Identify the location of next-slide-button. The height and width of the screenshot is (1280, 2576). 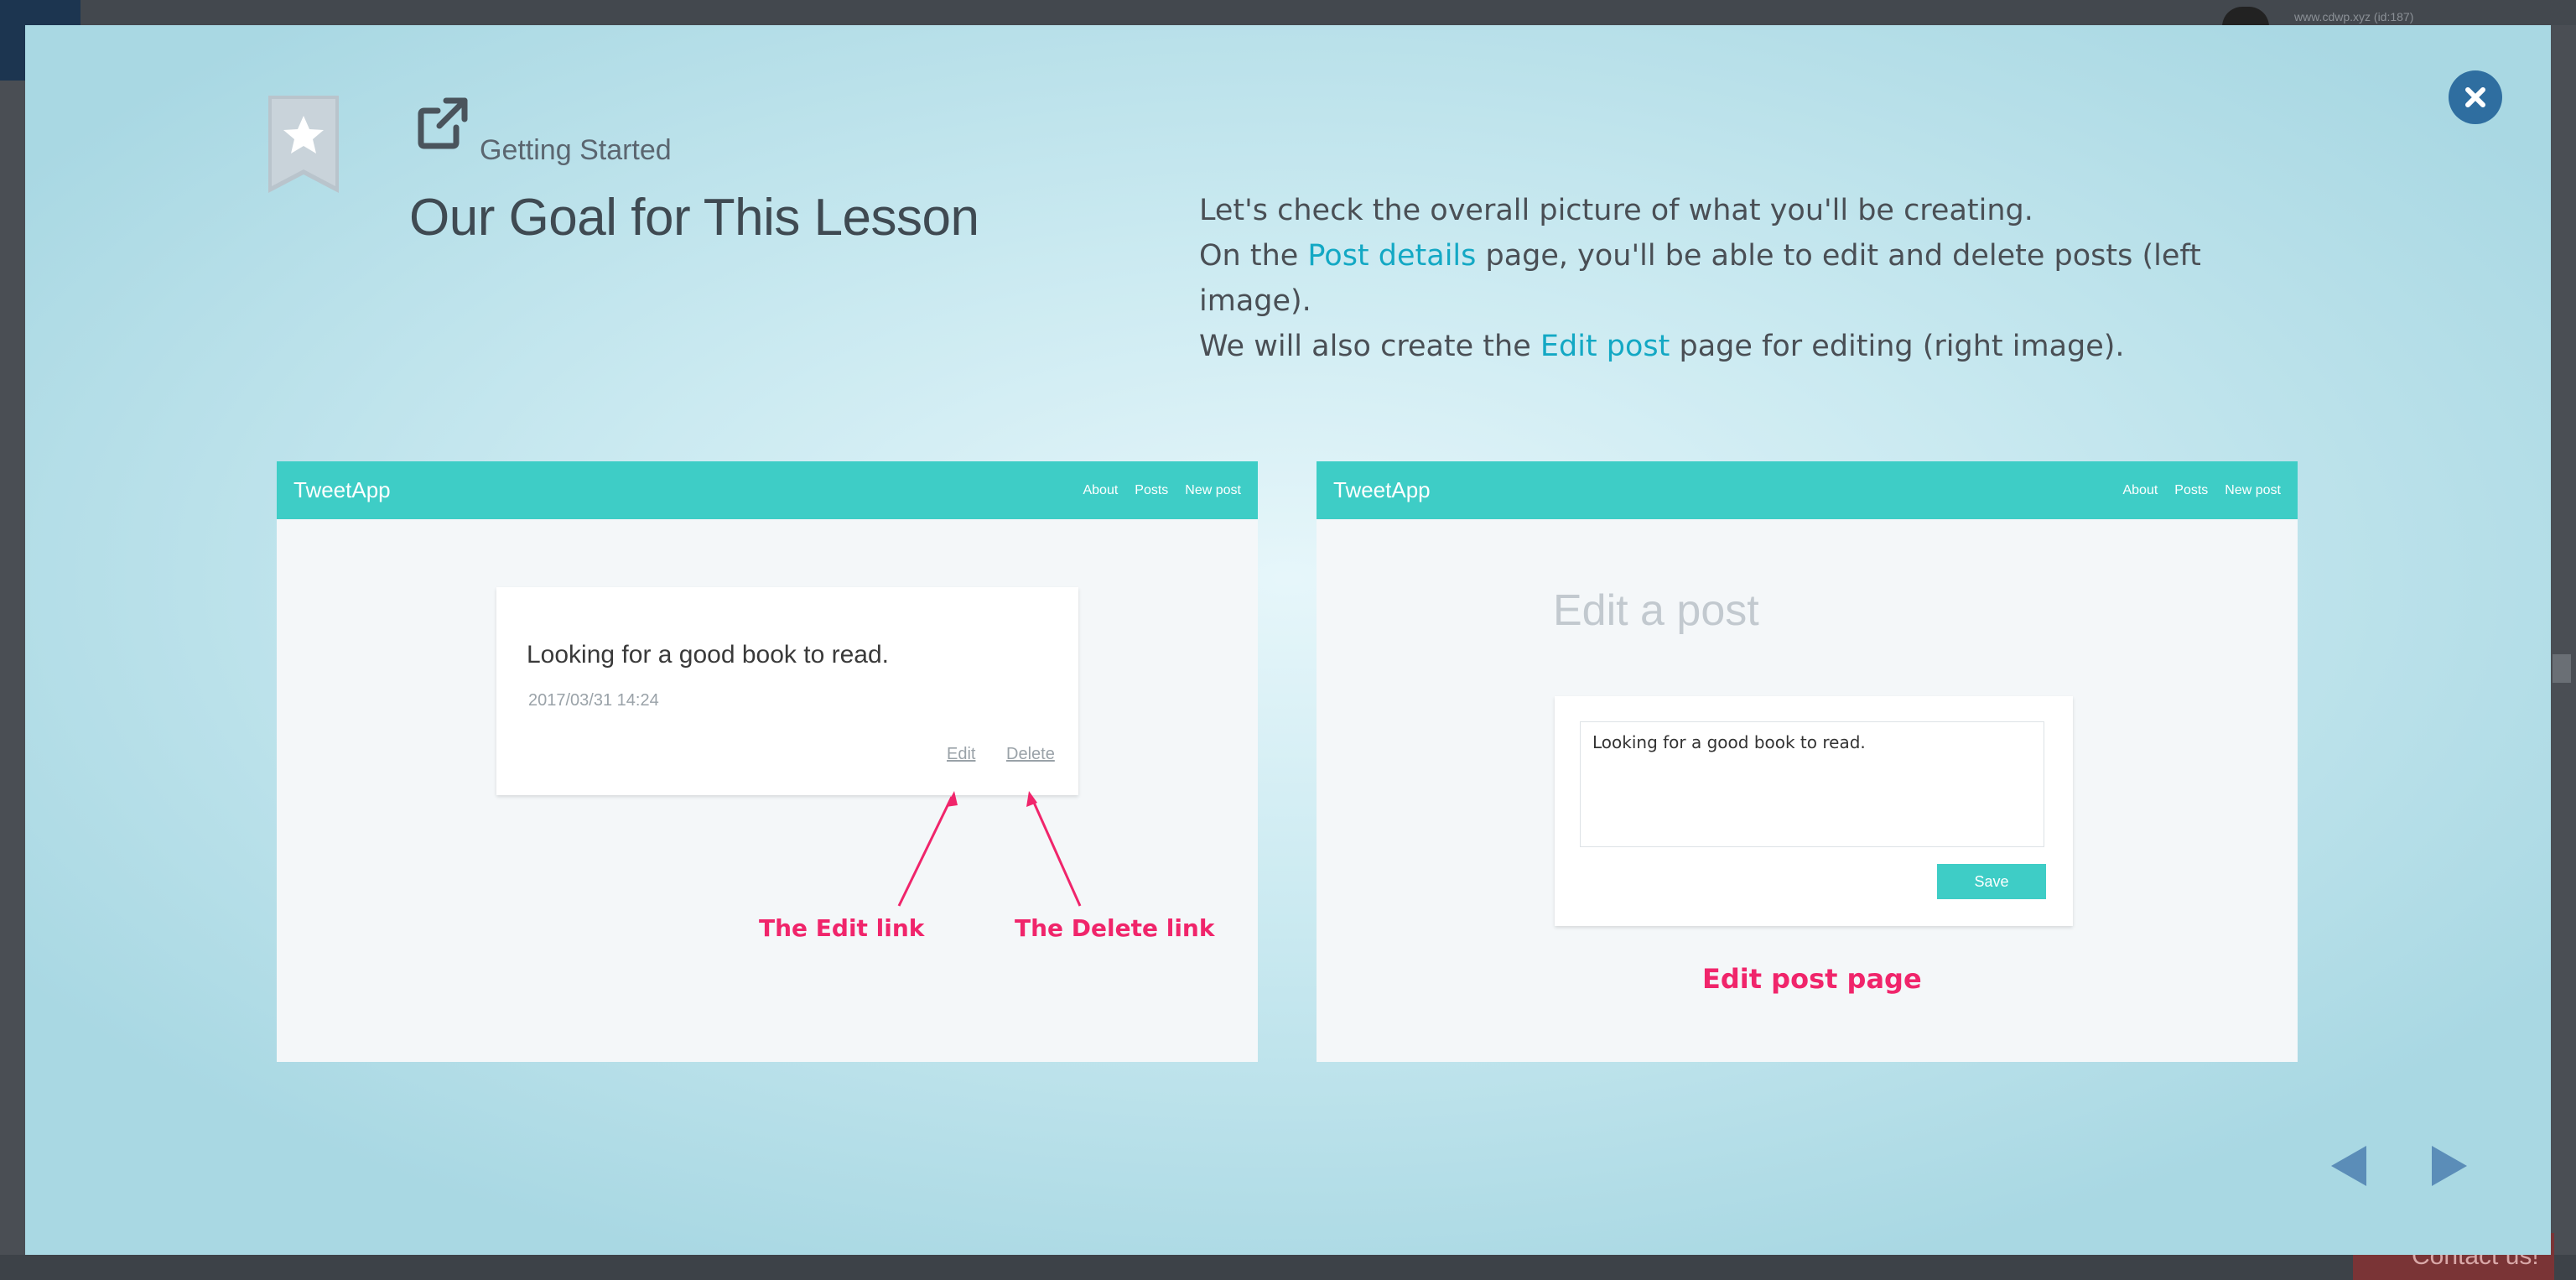
(2449, 1166).